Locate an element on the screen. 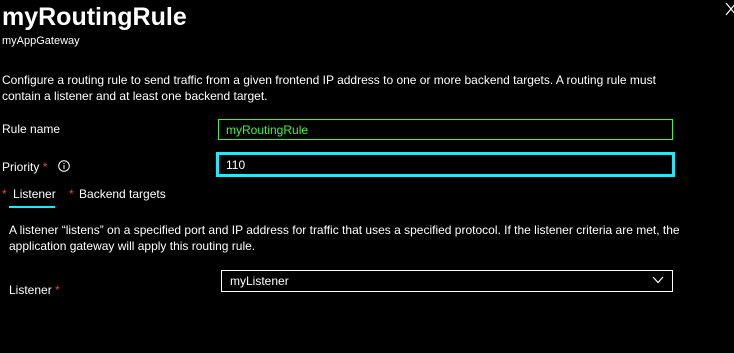  tab-listener-label: Listener is located at coordinates (34, 194).